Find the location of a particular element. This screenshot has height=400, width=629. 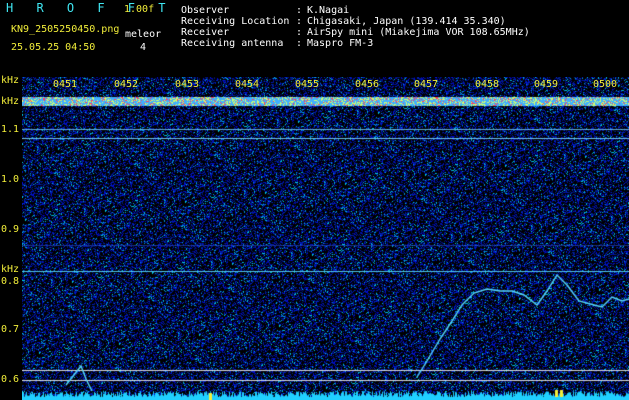

freq-label-0-6: 0.6 is located at coordinates (10, 379).